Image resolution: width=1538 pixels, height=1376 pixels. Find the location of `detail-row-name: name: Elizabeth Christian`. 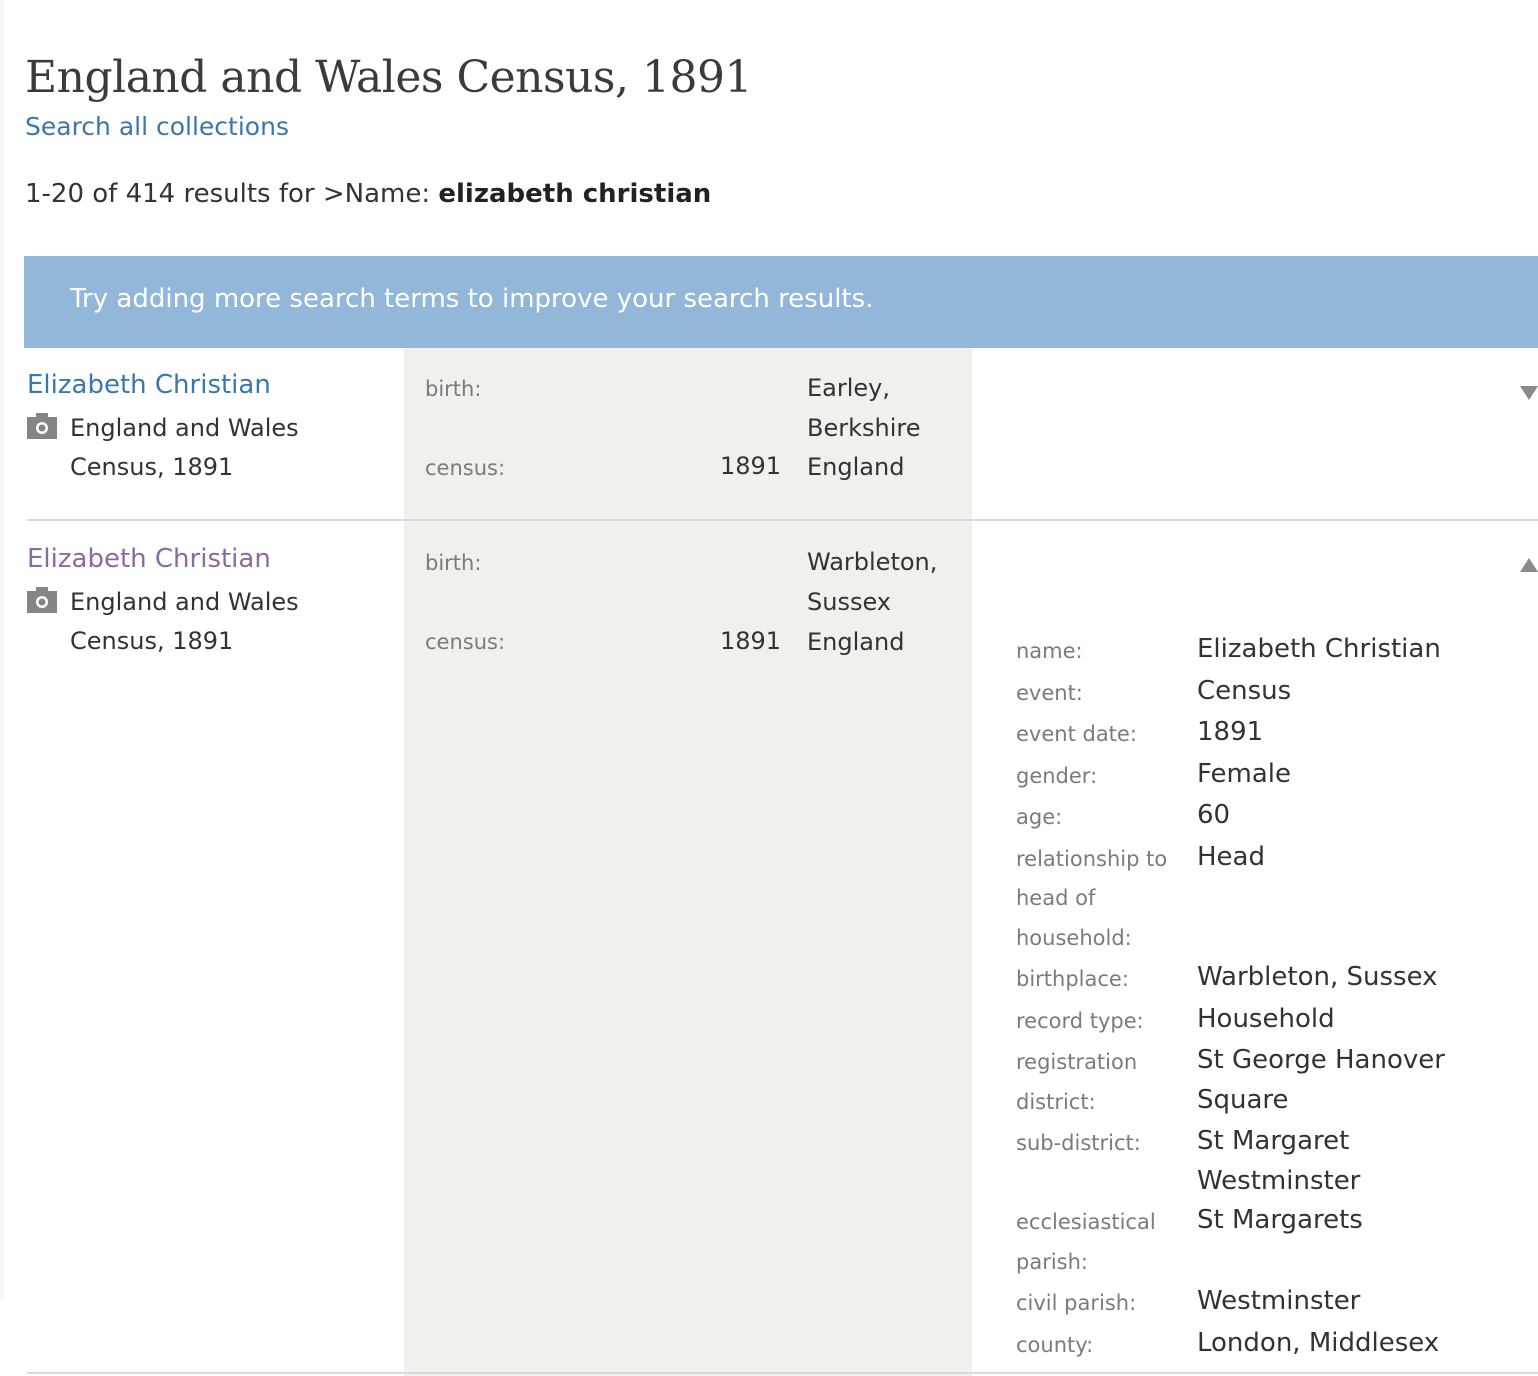

detail-row-name: name: Elizabeth Christian is located at coordinates (1266, 651).